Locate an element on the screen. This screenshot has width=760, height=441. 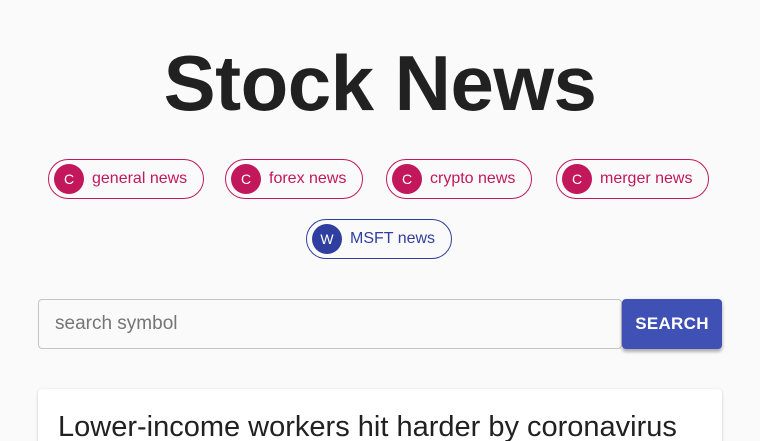
chip-msft-news: W MSFT news is located at coordinates (379, 239).